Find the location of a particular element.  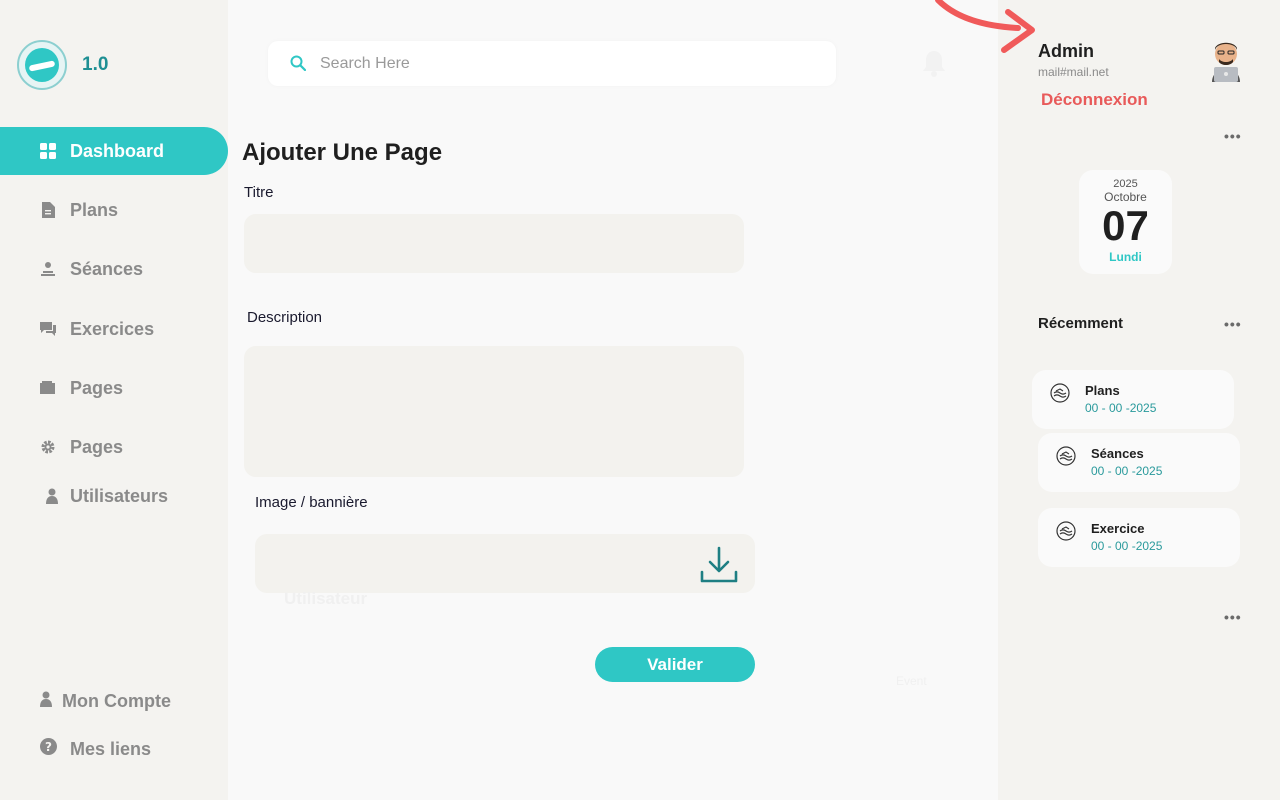

sidebar-item-pages: Pages is located at coordinates (114, 388).